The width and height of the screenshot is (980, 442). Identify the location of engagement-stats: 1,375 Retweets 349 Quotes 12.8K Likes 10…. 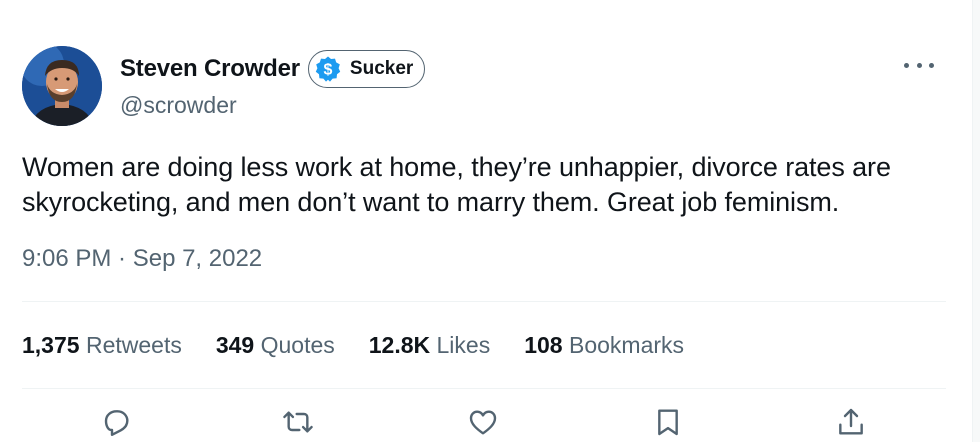
(370, 345).